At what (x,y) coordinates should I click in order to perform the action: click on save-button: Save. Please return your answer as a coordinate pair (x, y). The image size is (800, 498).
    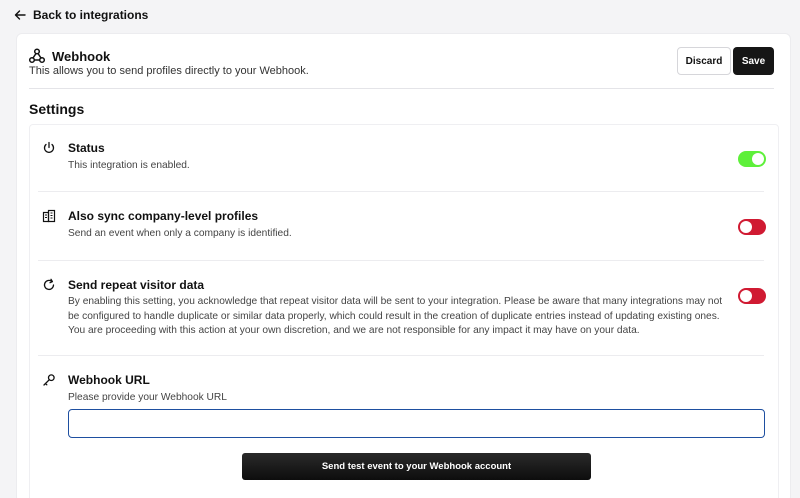
    Looking at the image, I should click on (753, 61).